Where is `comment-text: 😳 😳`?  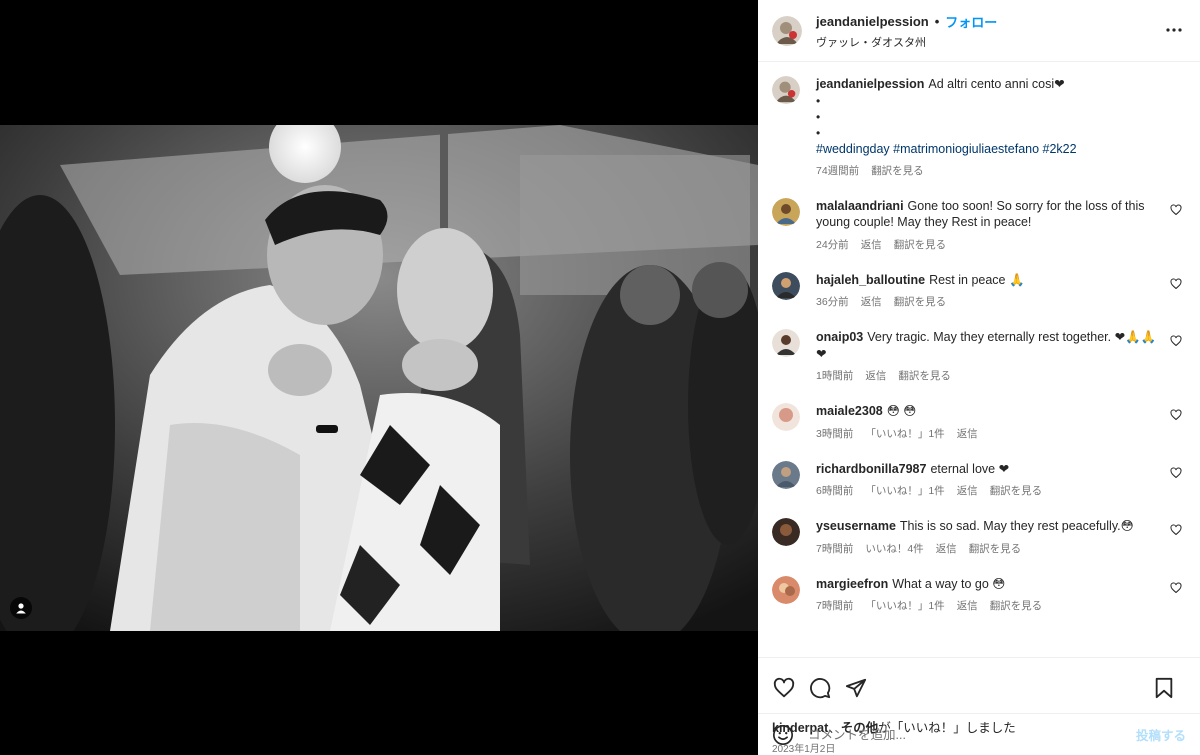
comment-text: 😳 😳 is located at coordinates (901, 411).